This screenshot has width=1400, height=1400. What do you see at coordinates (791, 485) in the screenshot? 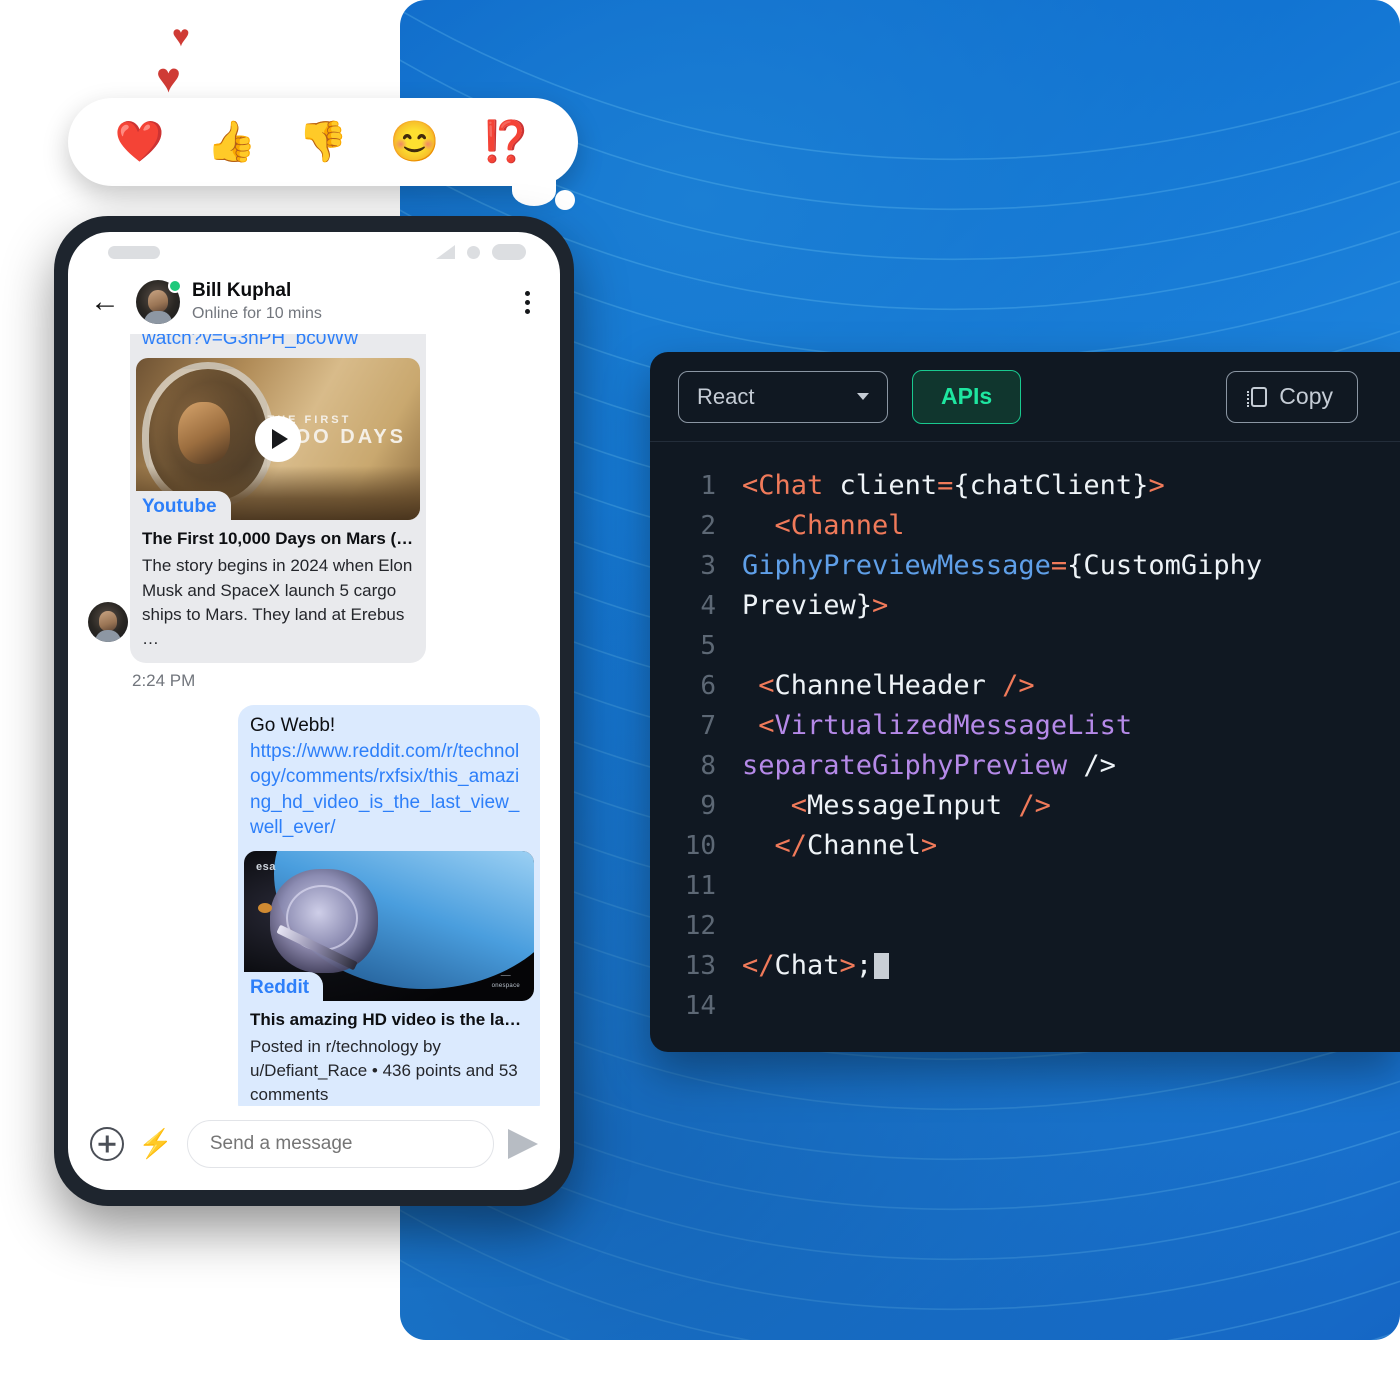
I see `code-token: <Chat` at bounding box center [791, 485].